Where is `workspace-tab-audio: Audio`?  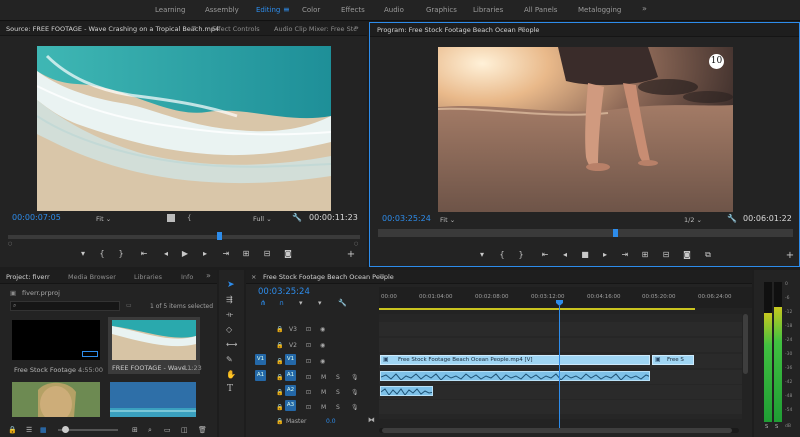
workspace-tab-audio: Audio is located at coordinates (394, 10).